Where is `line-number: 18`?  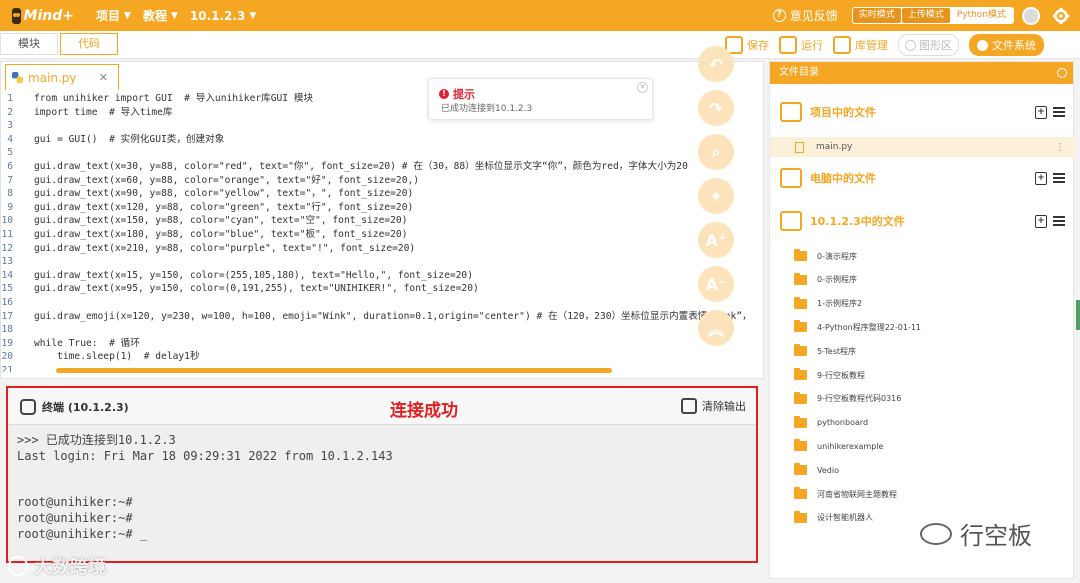
line-number: 18 is located at coordinates (7, 330).